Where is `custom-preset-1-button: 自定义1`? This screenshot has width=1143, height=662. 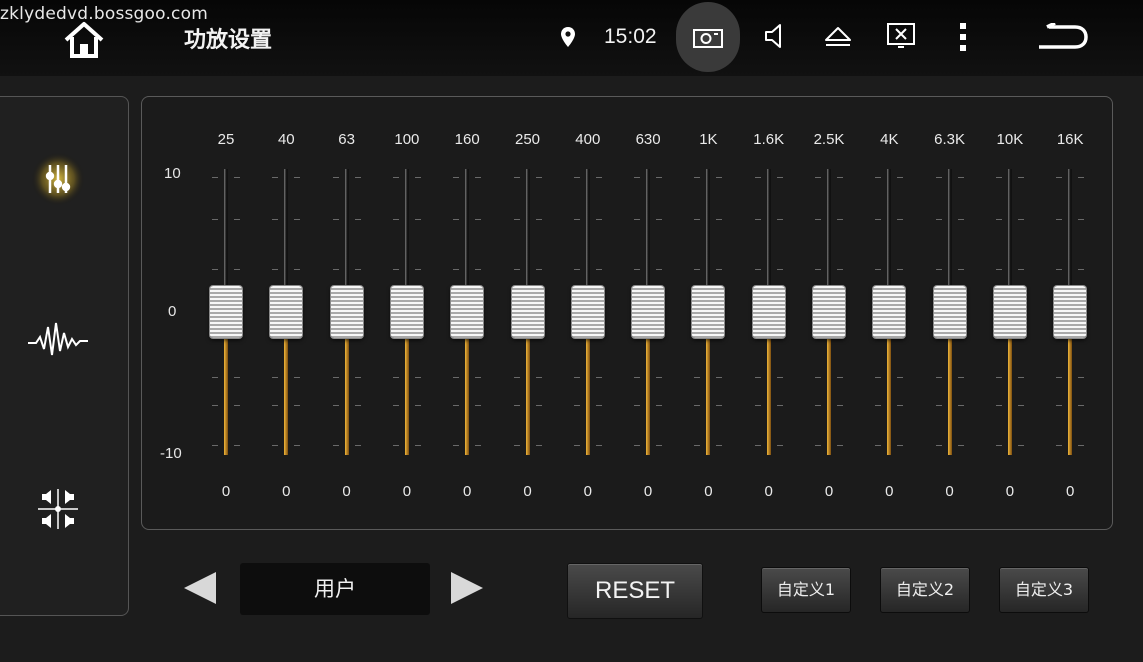
custom-preset-1-button: 自定义1 is located at coordinates (806, 590).